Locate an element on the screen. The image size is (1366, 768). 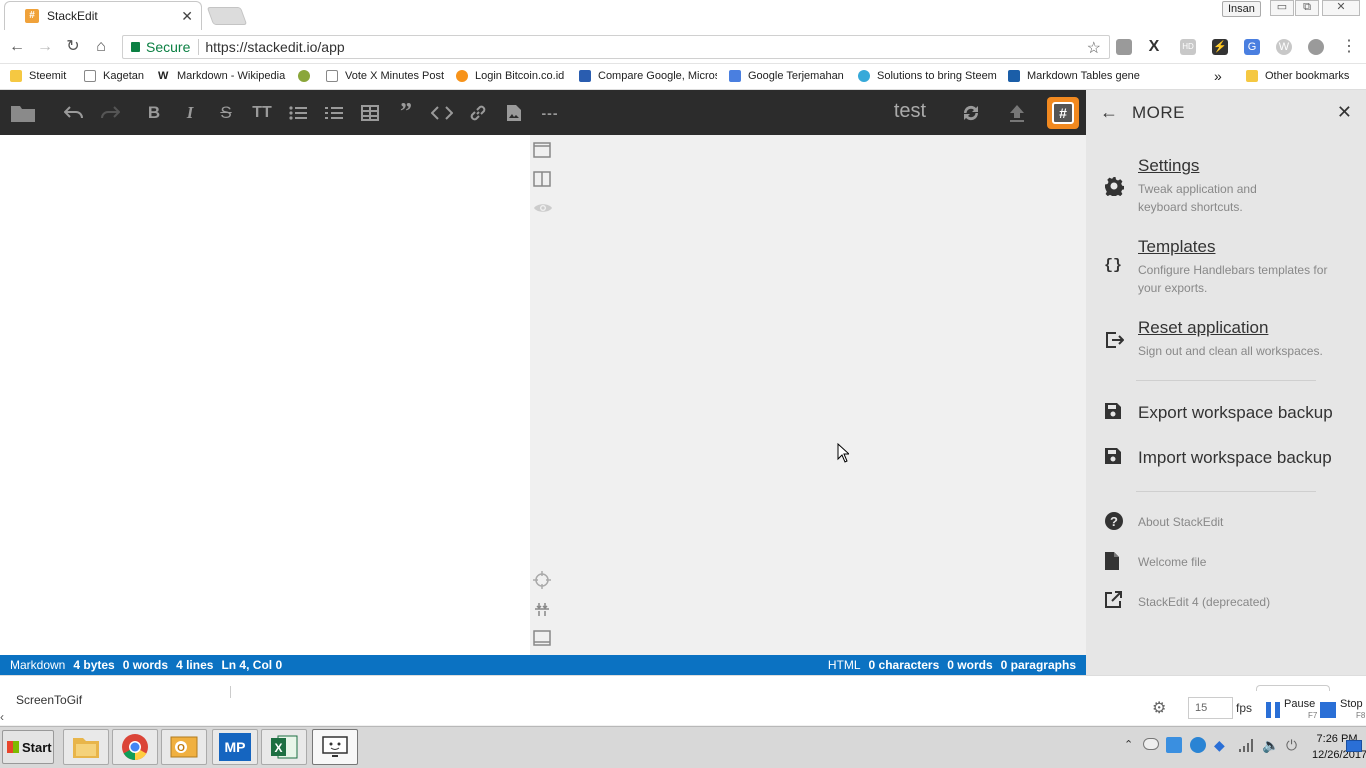
bookmark-item: Google Terjemahan is located at coordinates (789, 76).